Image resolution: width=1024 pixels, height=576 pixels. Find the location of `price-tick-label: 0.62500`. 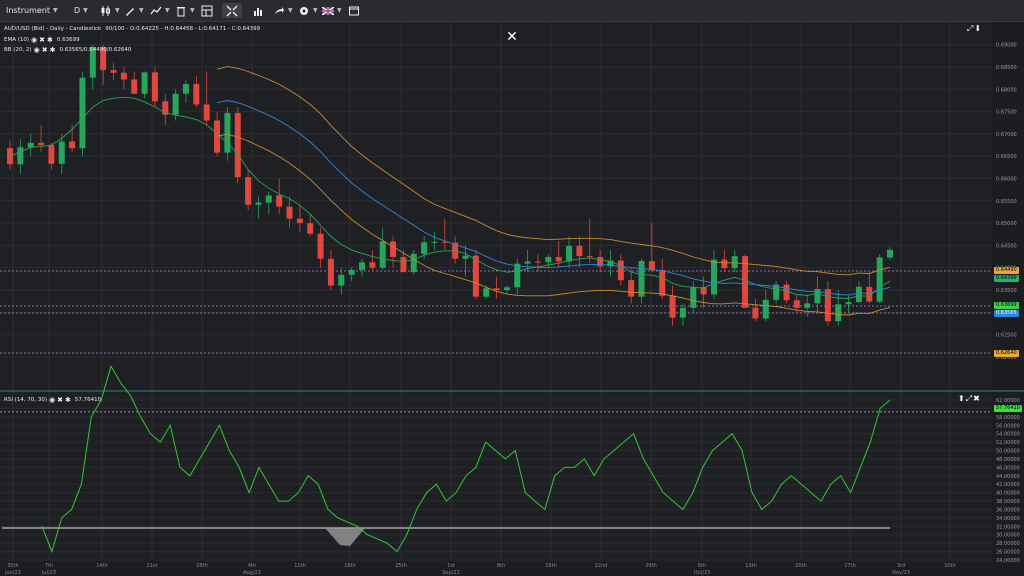

price-tick-label: 0.62500 is located at coordinates (1006, 336).